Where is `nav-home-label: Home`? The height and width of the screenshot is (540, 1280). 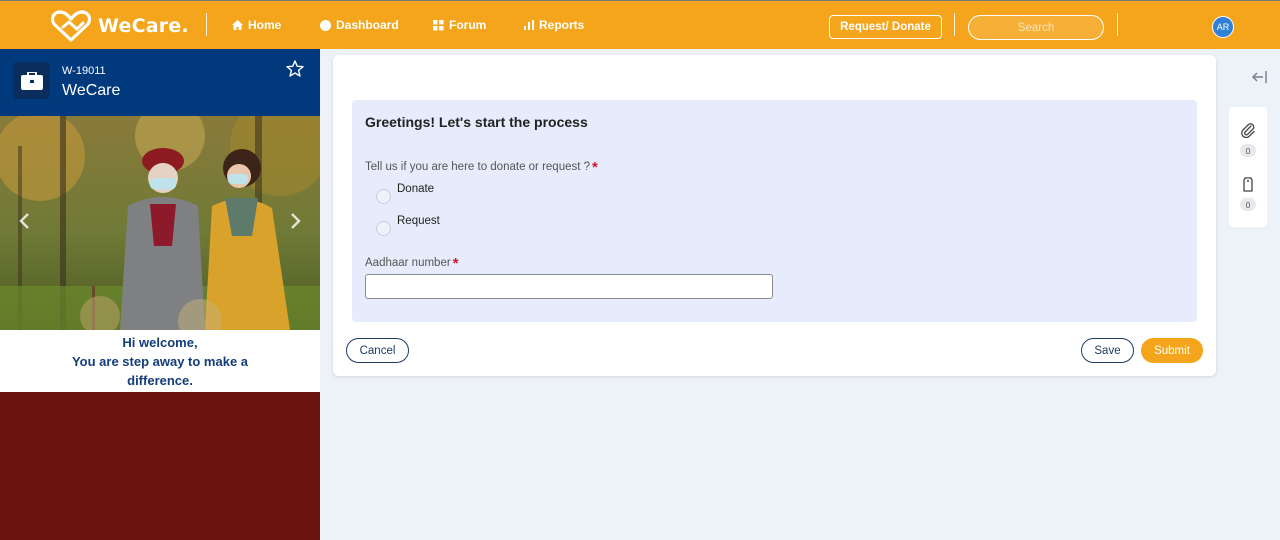 nav-home-label: Home is located at coordinates (265, 25).